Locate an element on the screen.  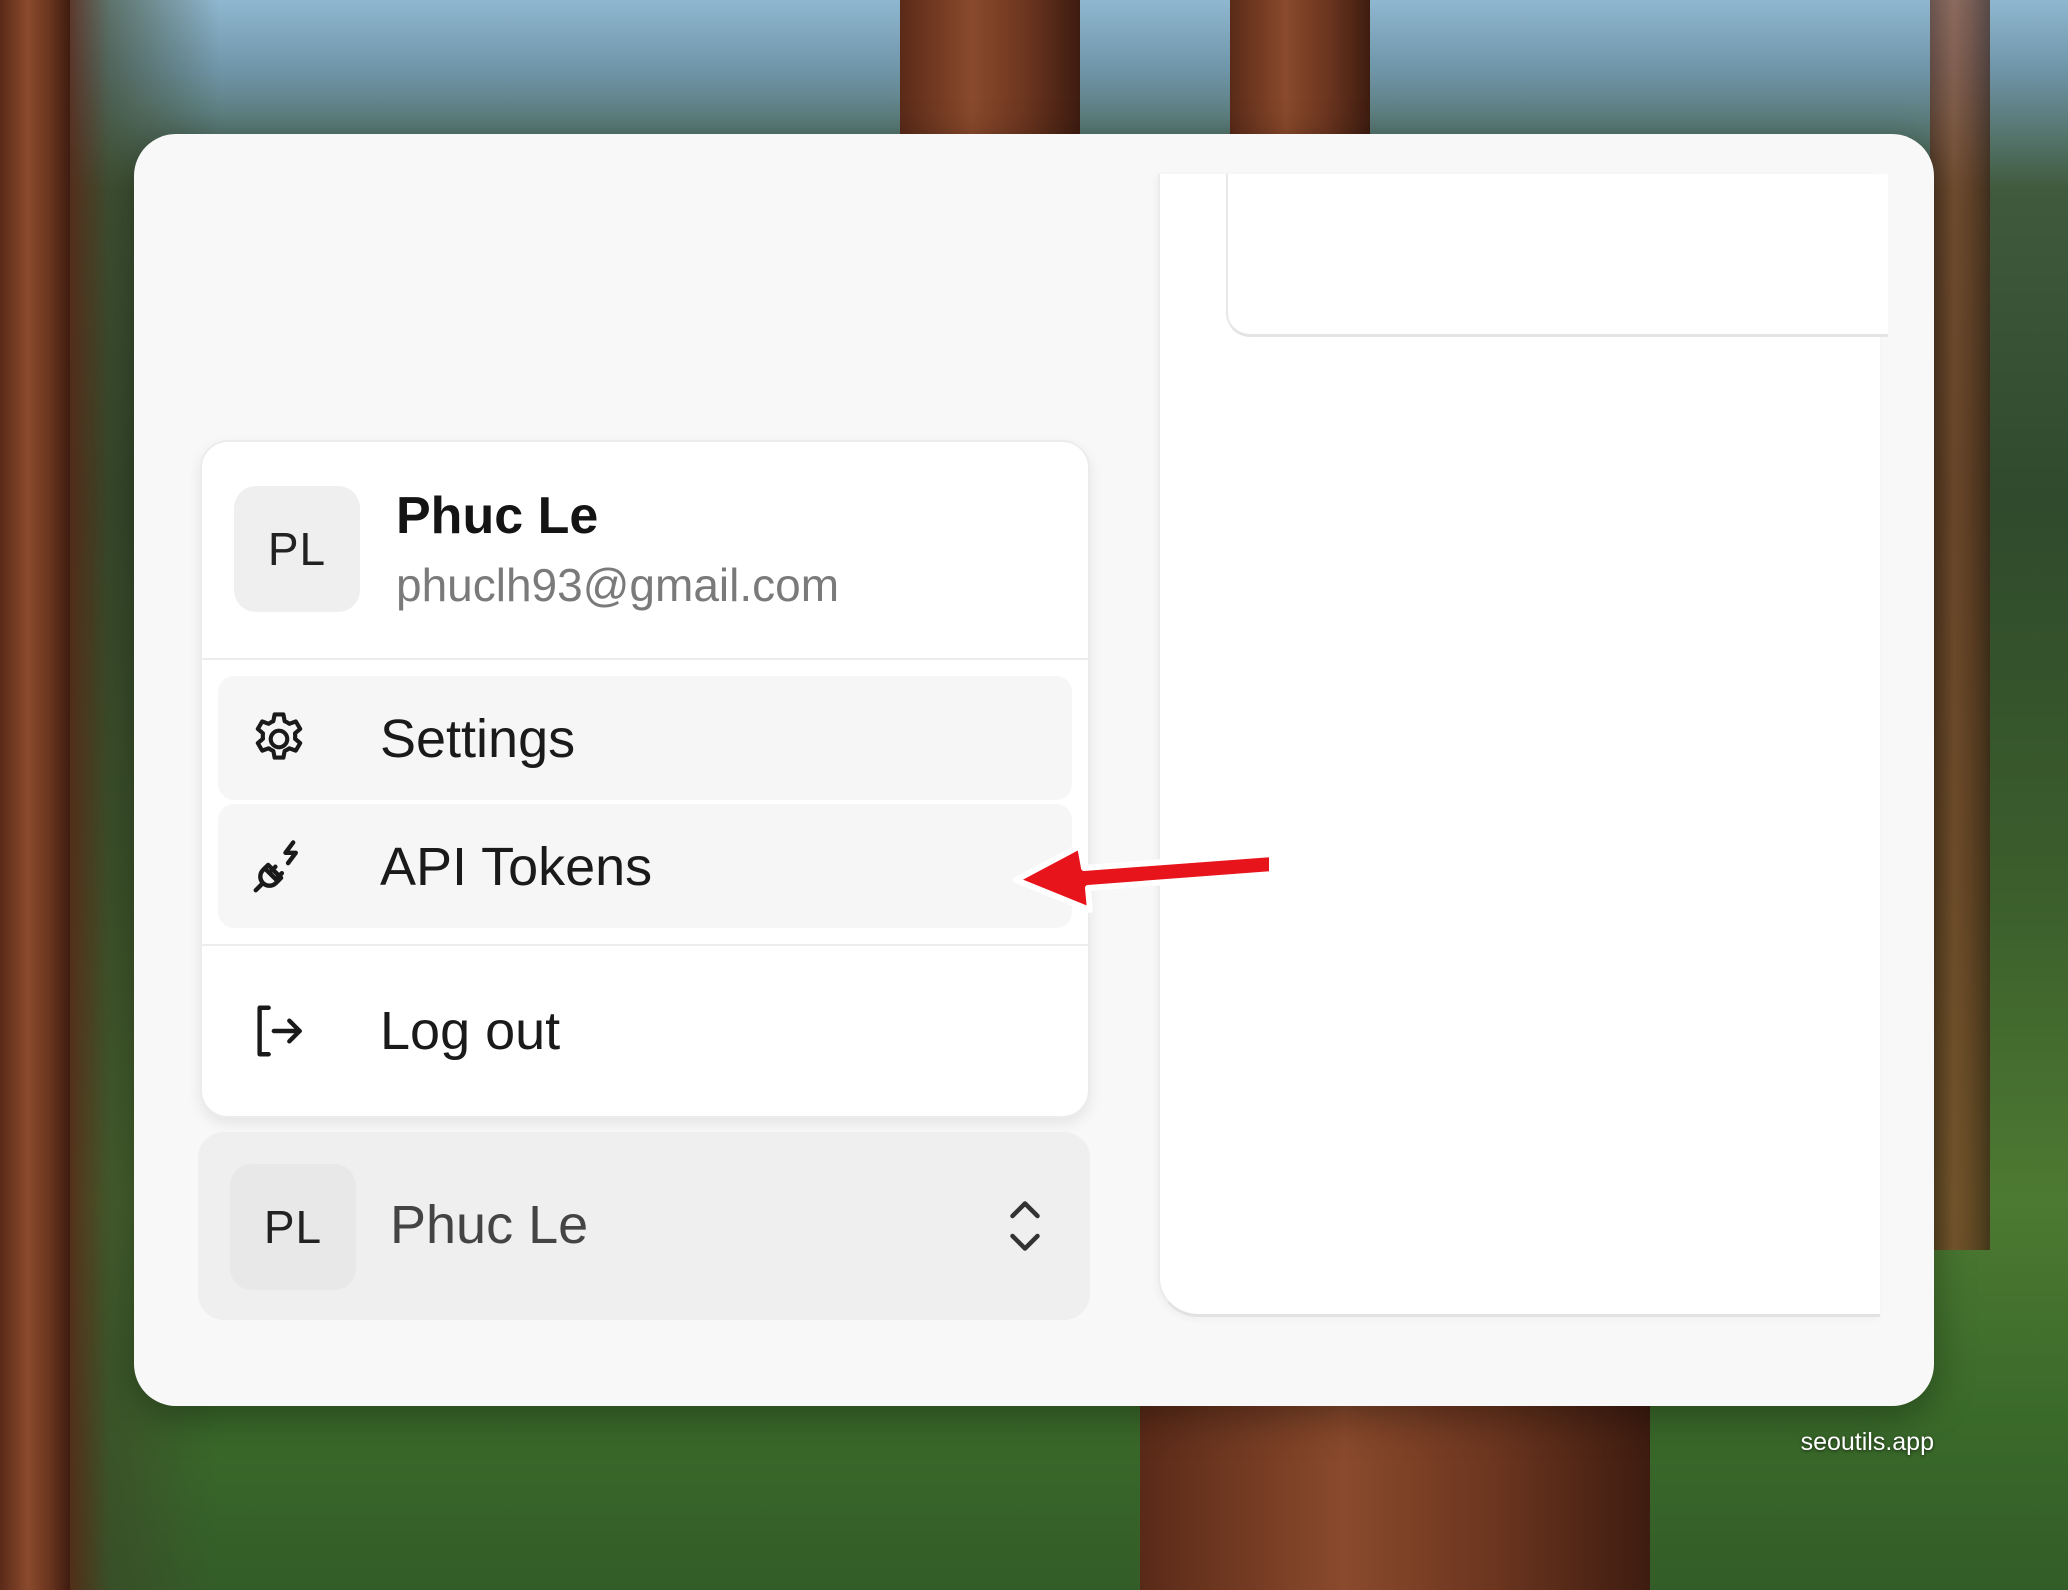
menu-item-api-tokens: API Tokens is located at coordinates (645, 866).